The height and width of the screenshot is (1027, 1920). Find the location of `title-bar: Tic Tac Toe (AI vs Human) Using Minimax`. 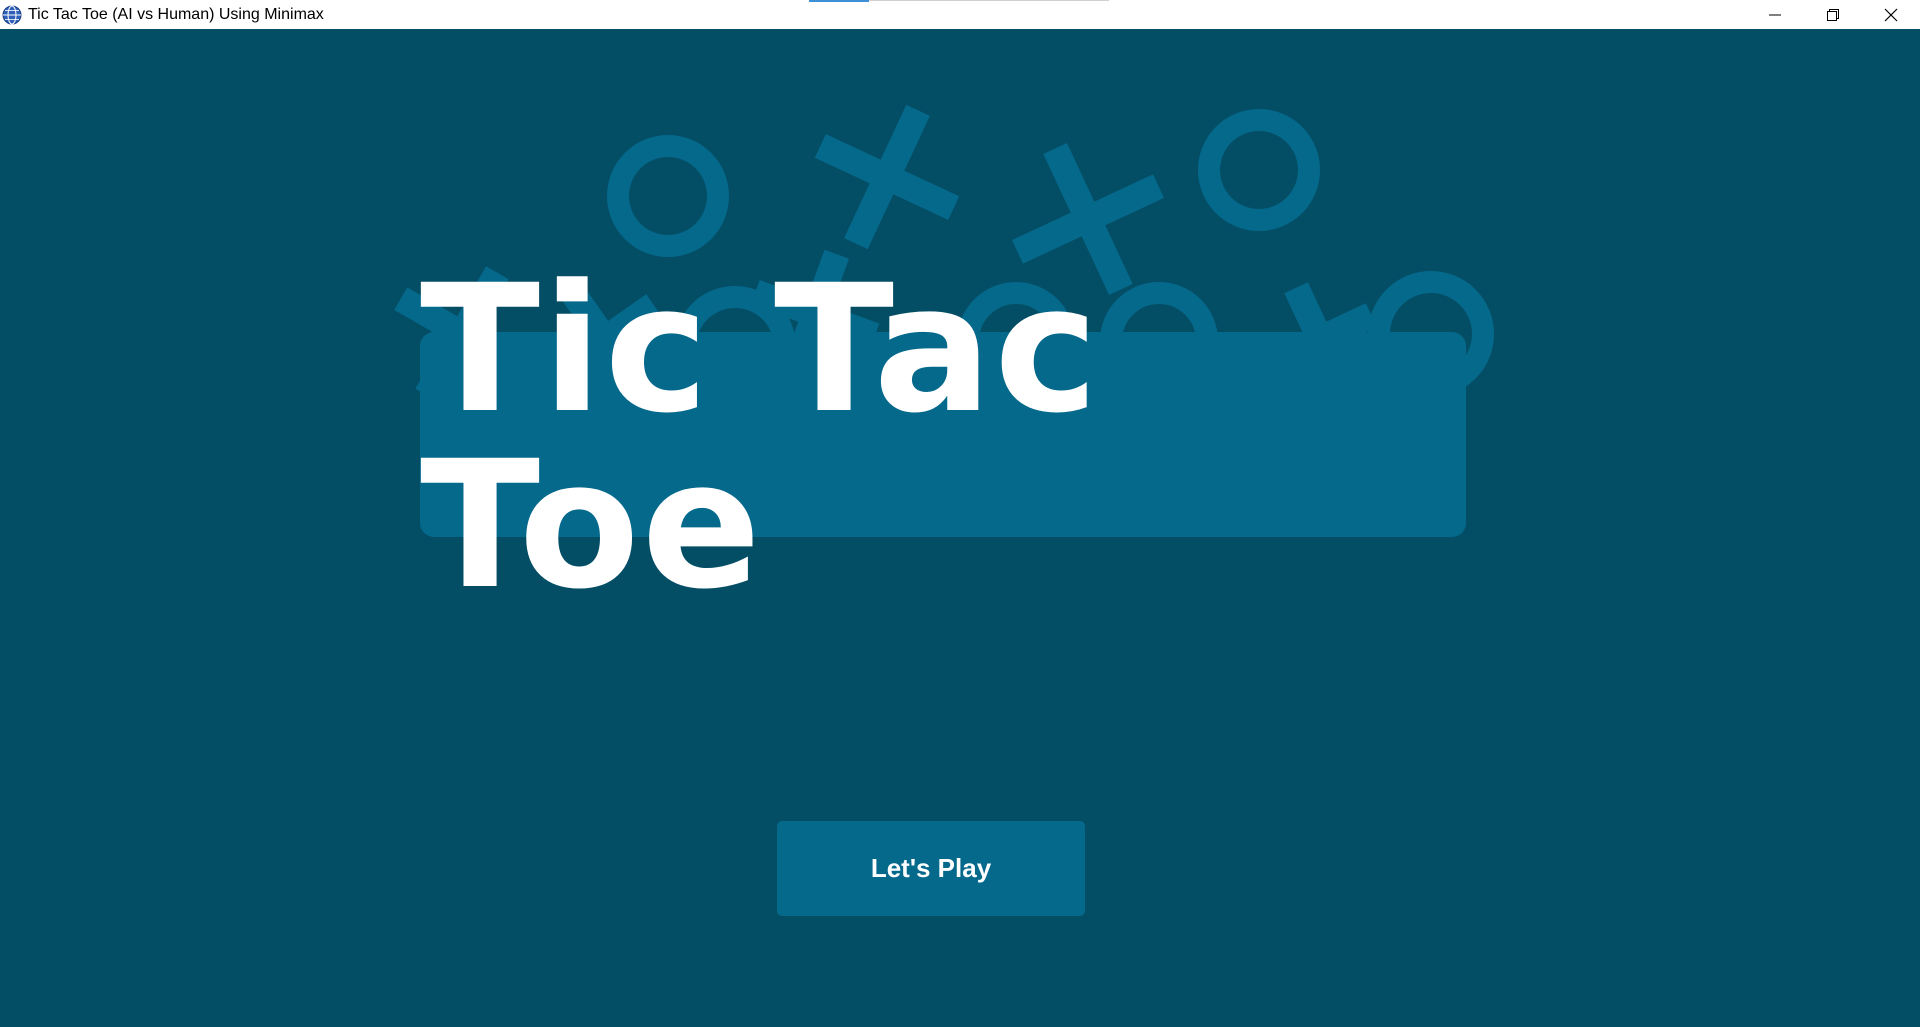

title-bar: Tic Tac Toe (AI vs Human) Using Minimax is located at coordinates (960, 14).